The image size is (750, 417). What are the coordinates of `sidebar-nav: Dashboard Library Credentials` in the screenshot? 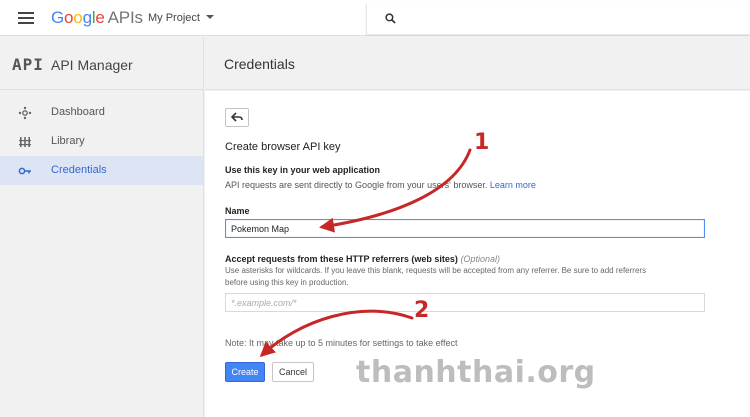 It's located at (101, 137).